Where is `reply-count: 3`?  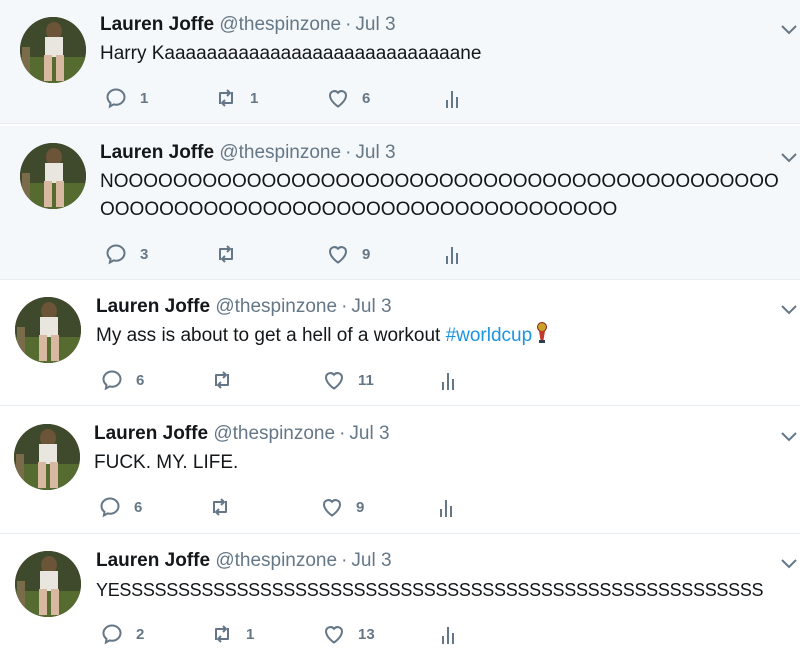
reply-count: 3 is located at coordinates (144, 254).